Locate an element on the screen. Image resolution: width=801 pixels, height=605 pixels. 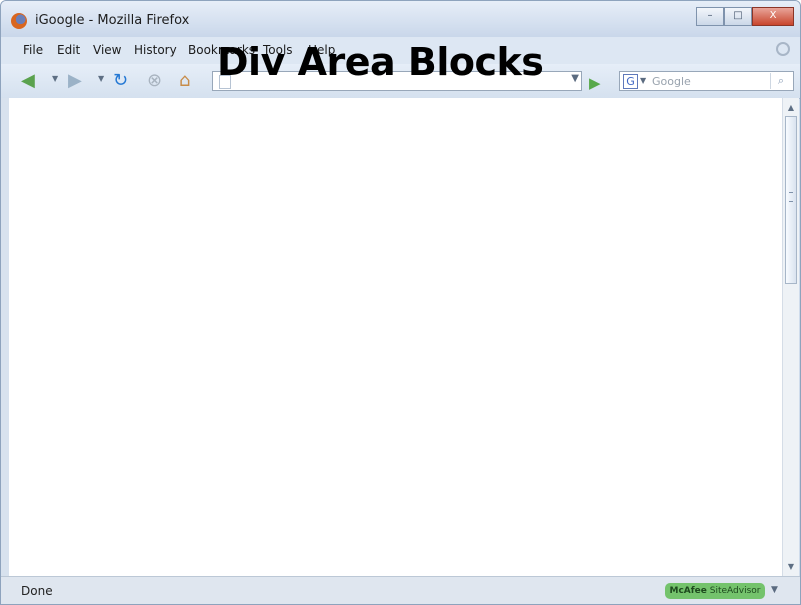
firefox-icon is located at coordinates (19, 21).